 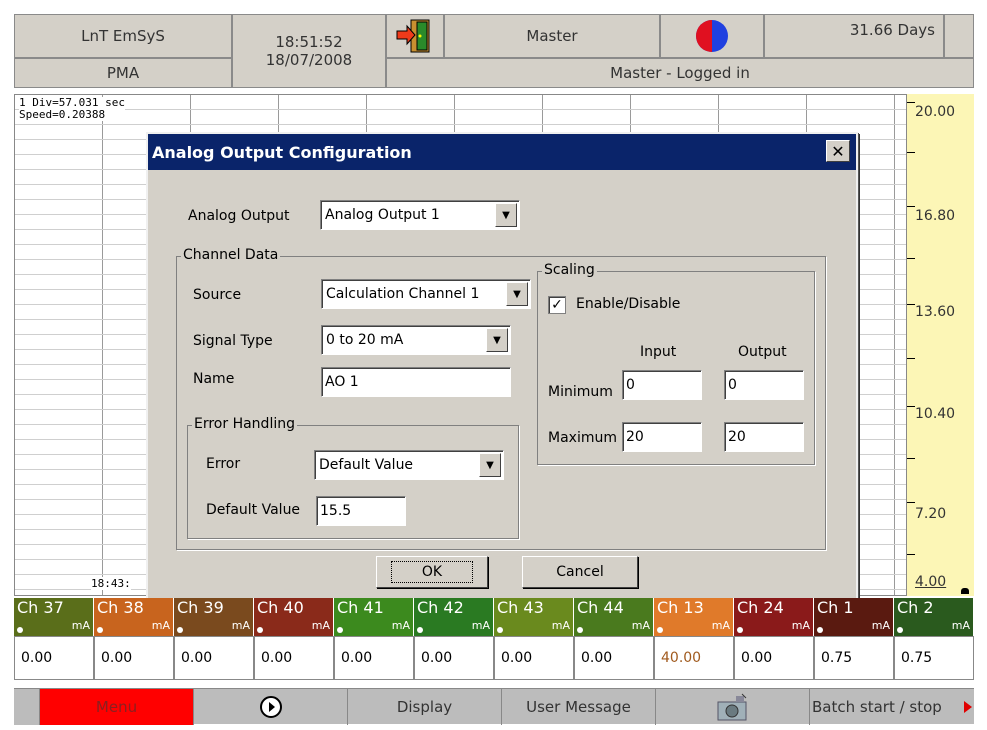 I want to click on user-cell: Master, so click(x=552, y=36).